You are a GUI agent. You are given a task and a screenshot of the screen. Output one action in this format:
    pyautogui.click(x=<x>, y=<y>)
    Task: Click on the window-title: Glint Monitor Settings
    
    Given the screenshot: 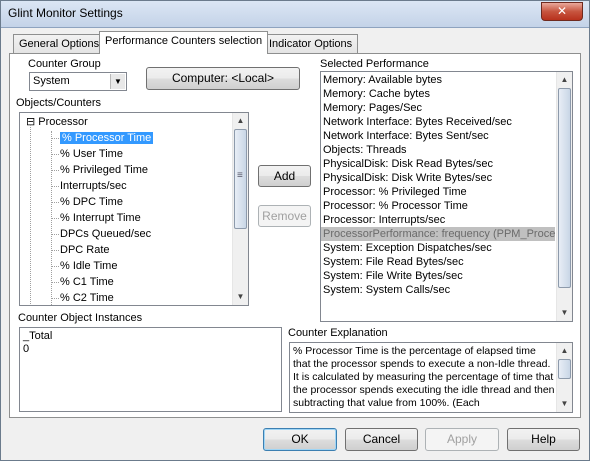 What is the action you would take?
    pyautogui.click(x=65, y=13)
    